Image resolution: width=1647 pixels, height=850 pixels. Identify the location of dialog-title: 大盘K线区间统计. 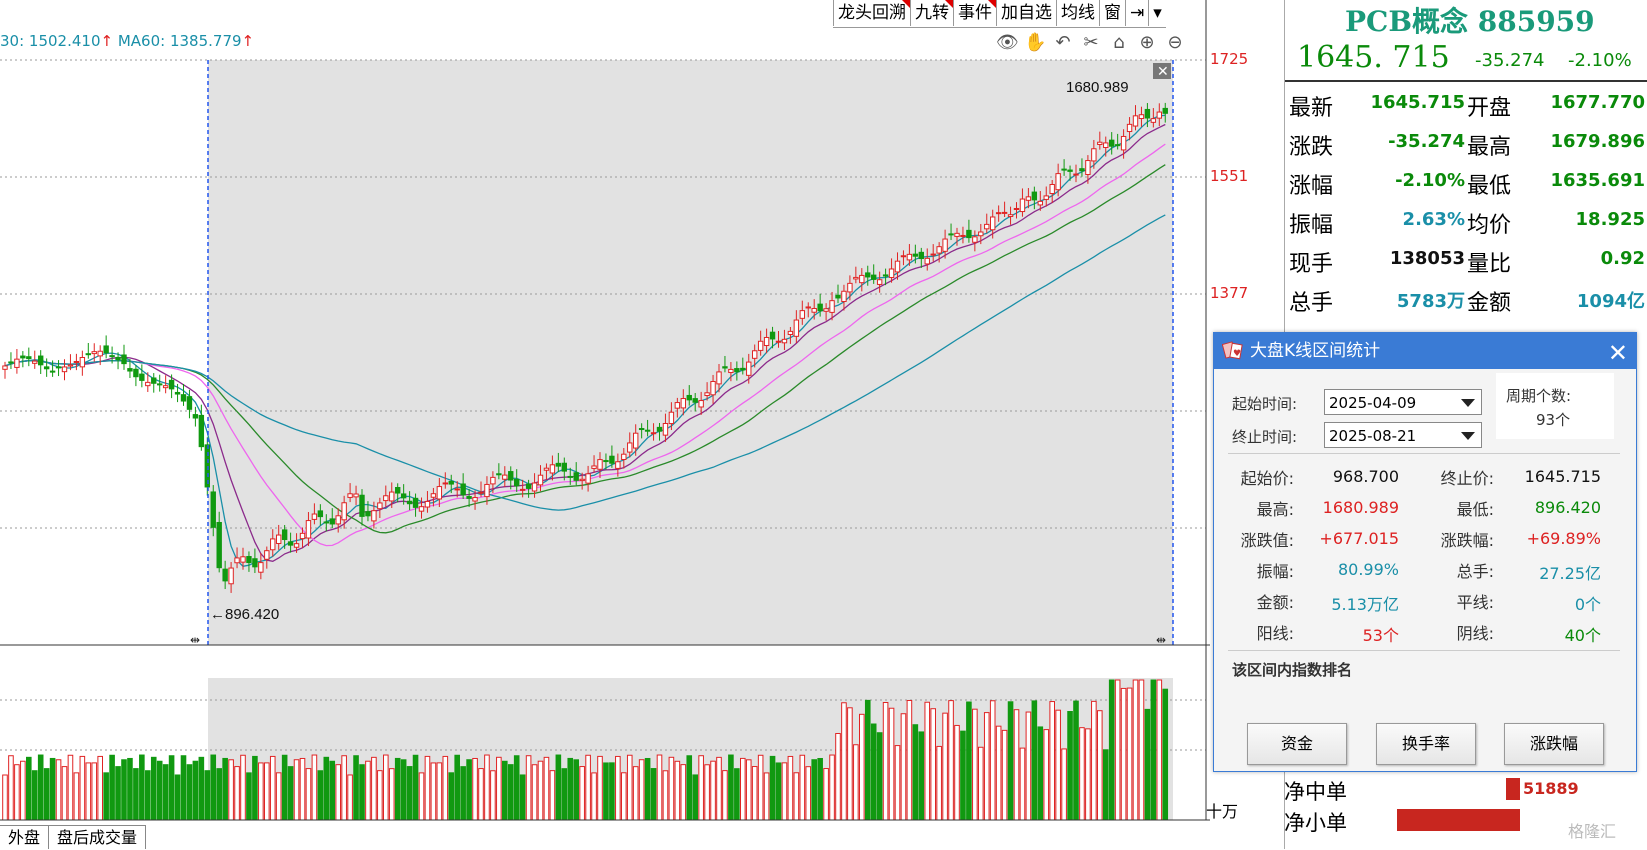
(1315, 351).